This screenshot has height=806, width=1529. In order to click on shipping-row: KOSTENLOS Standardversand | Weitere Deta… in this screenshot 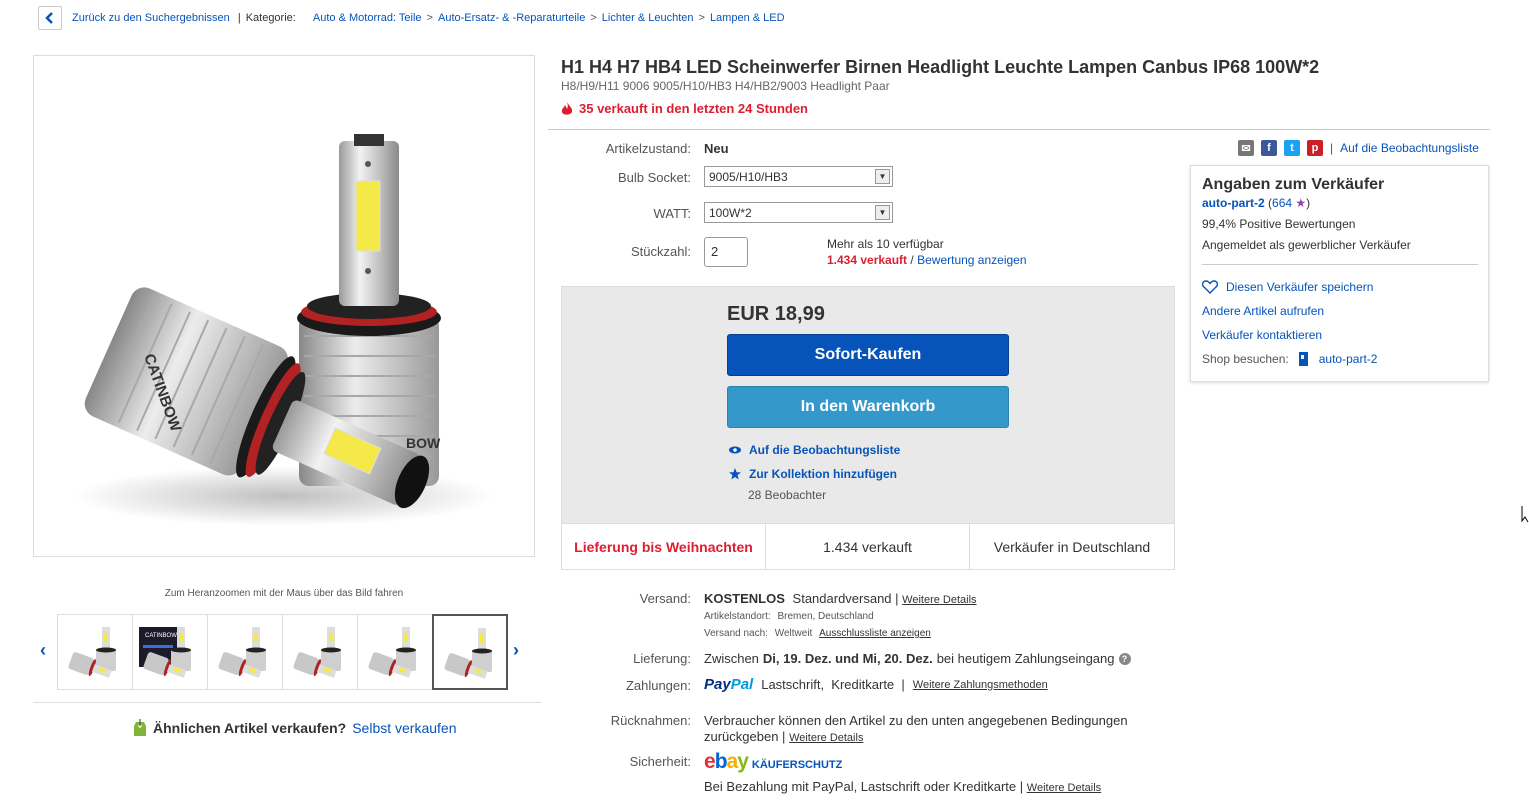, I will do `click(840, 598)`.